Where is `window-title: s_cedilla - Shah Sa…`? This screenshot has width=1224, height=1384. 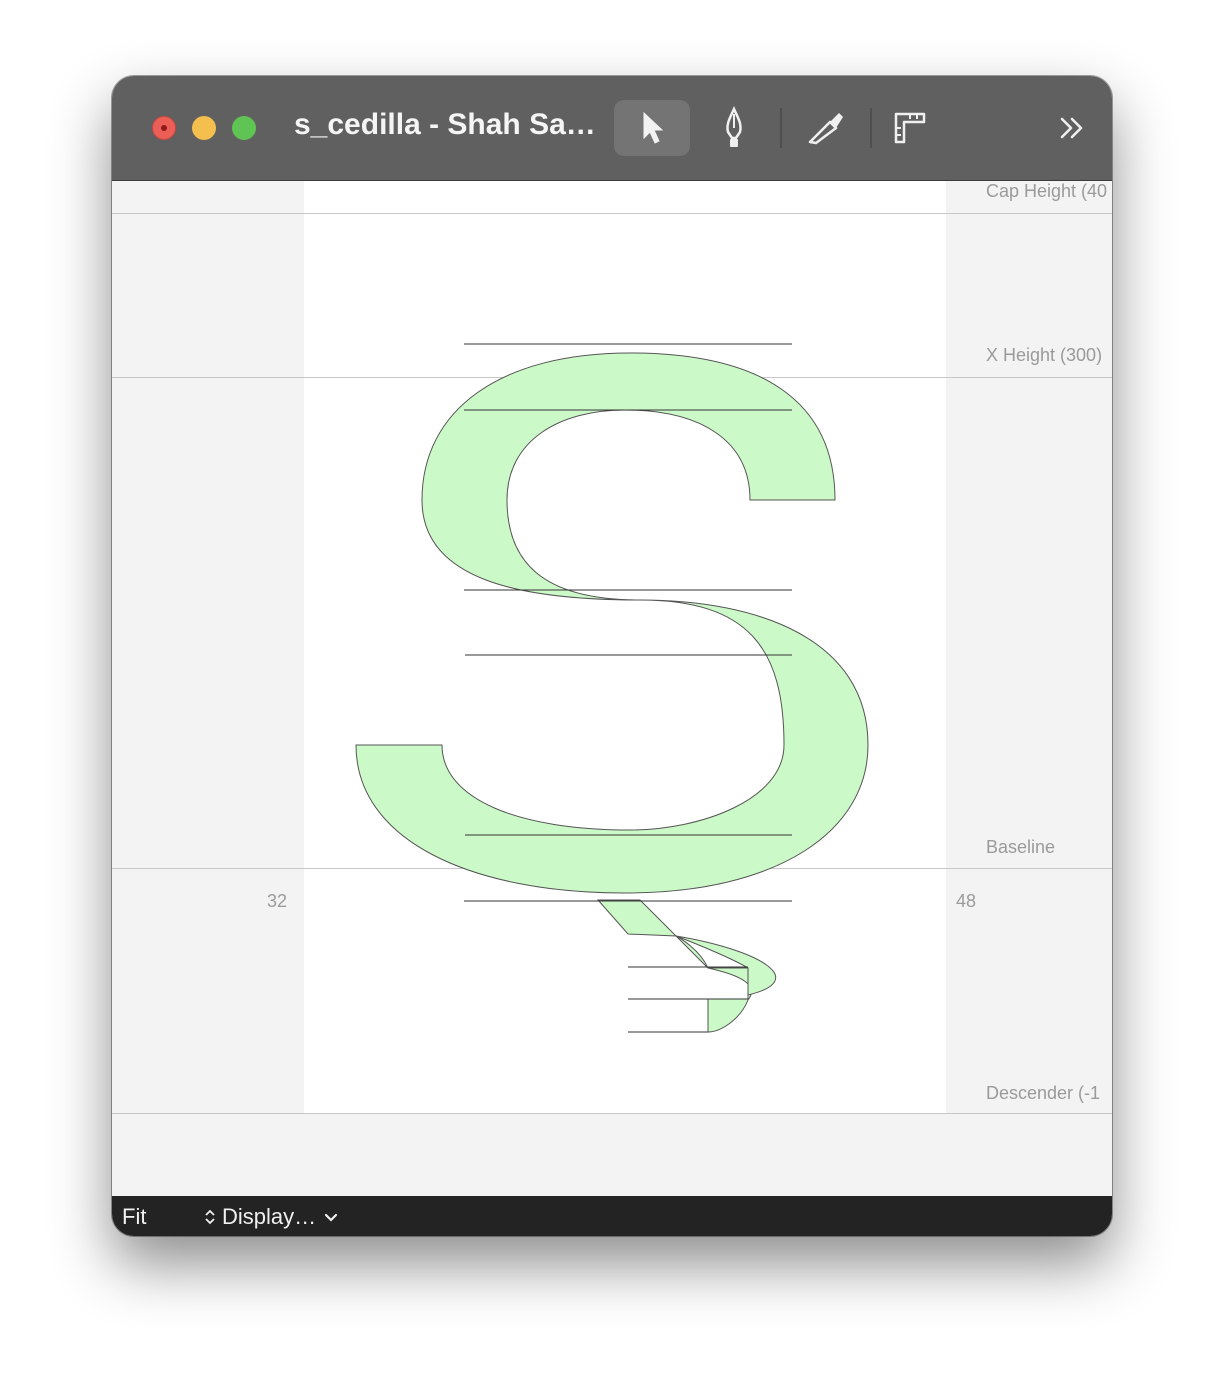 window-title: s_cedilla - Shah Sa… is located at coordinates (445, 124).